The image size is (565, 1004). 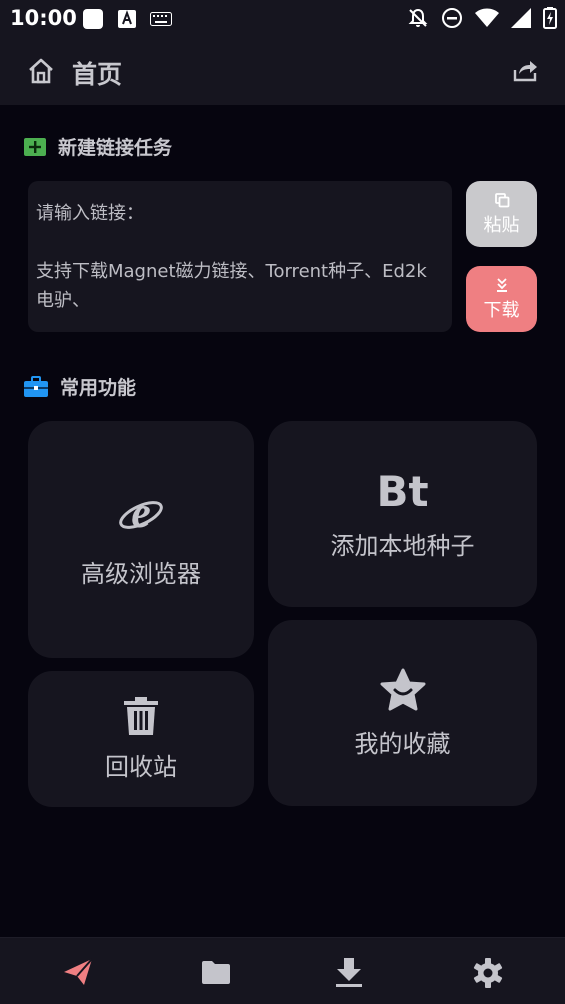 What do you see at coordinates (115, 148) in the screenshot?
I see `new-task-title: 新建链接任务` at bounding box center [115, 148].